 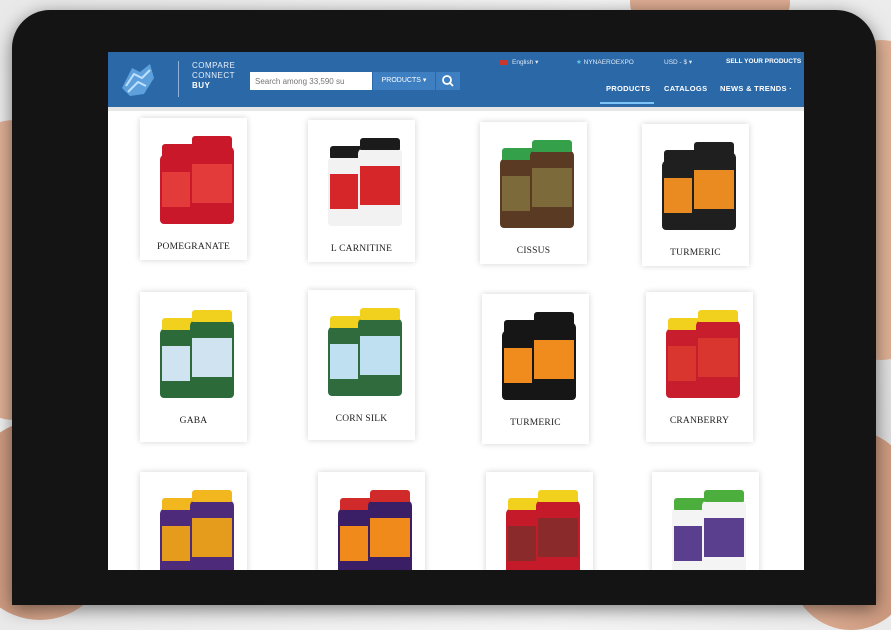 I want to click on product-name: CISSUS, so click(x=533, y=251).